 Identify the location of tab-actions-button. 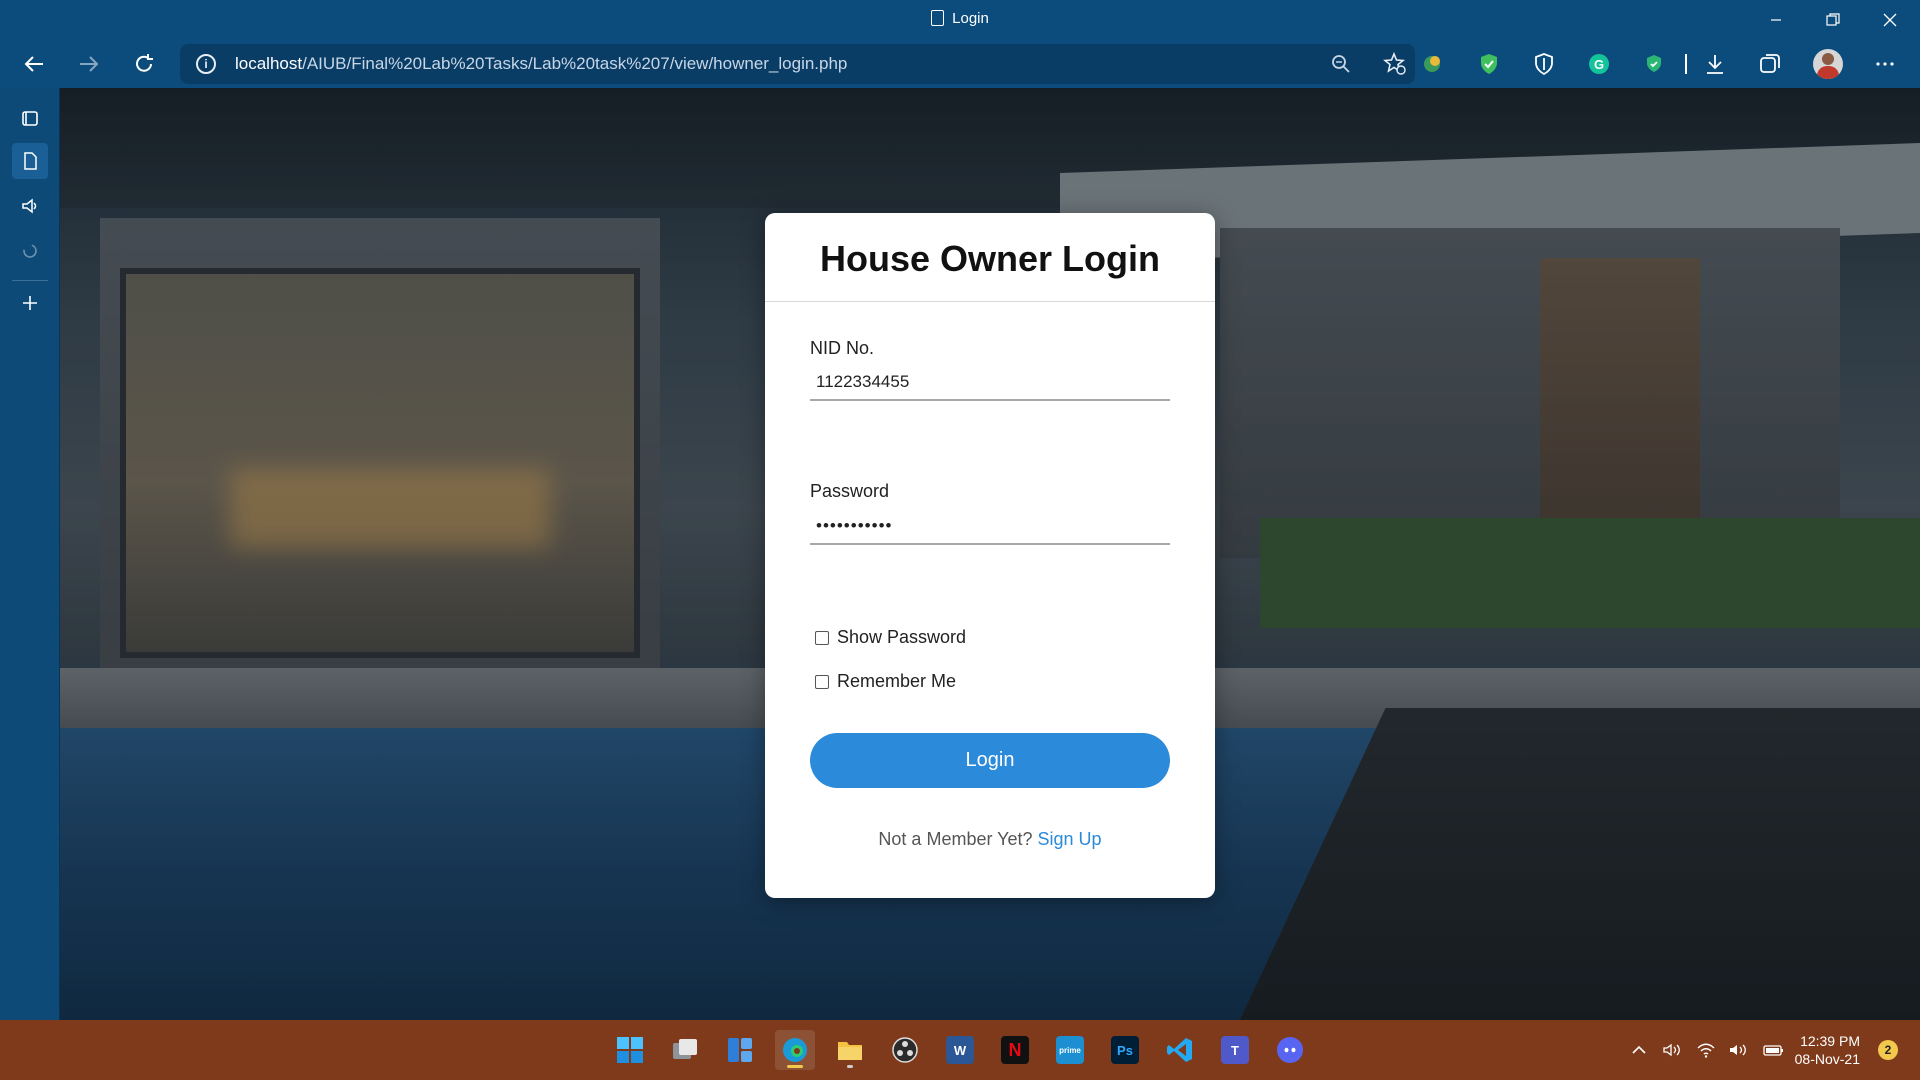
(30, 118).